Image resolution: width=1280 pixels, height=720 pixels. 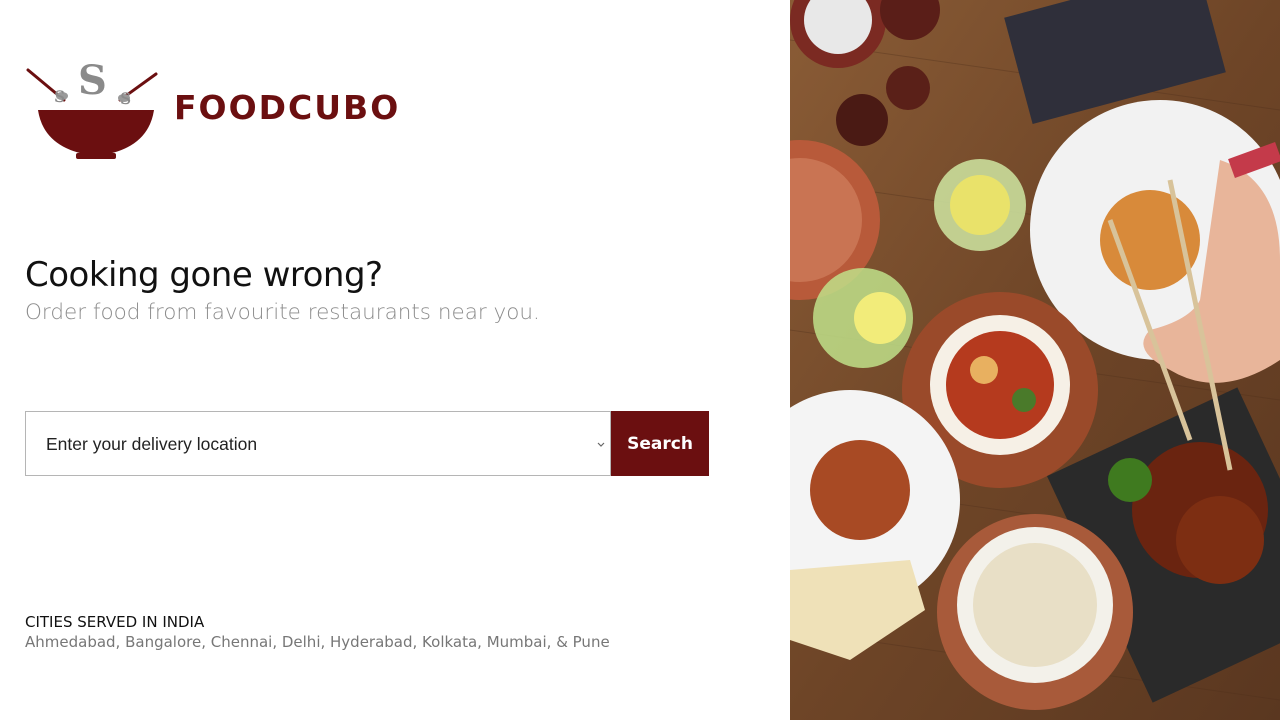 What do you see at coordinates (660, 443) in the screenshot?
I see `search-button: Search` at bounding box center [660, 443].